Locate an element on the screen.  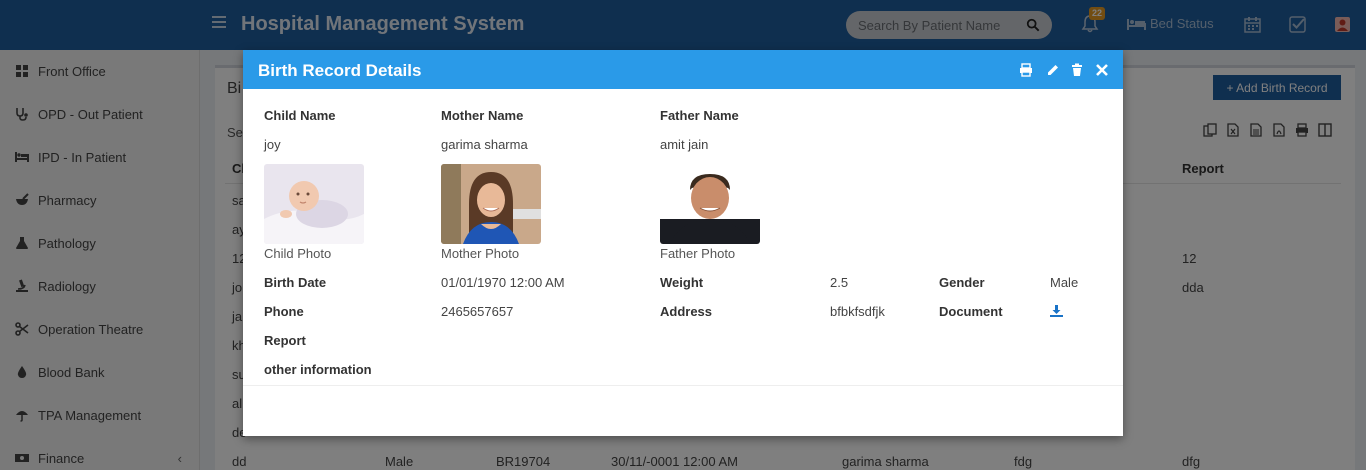
mother-photo-image is located at coordinates (491, 204).